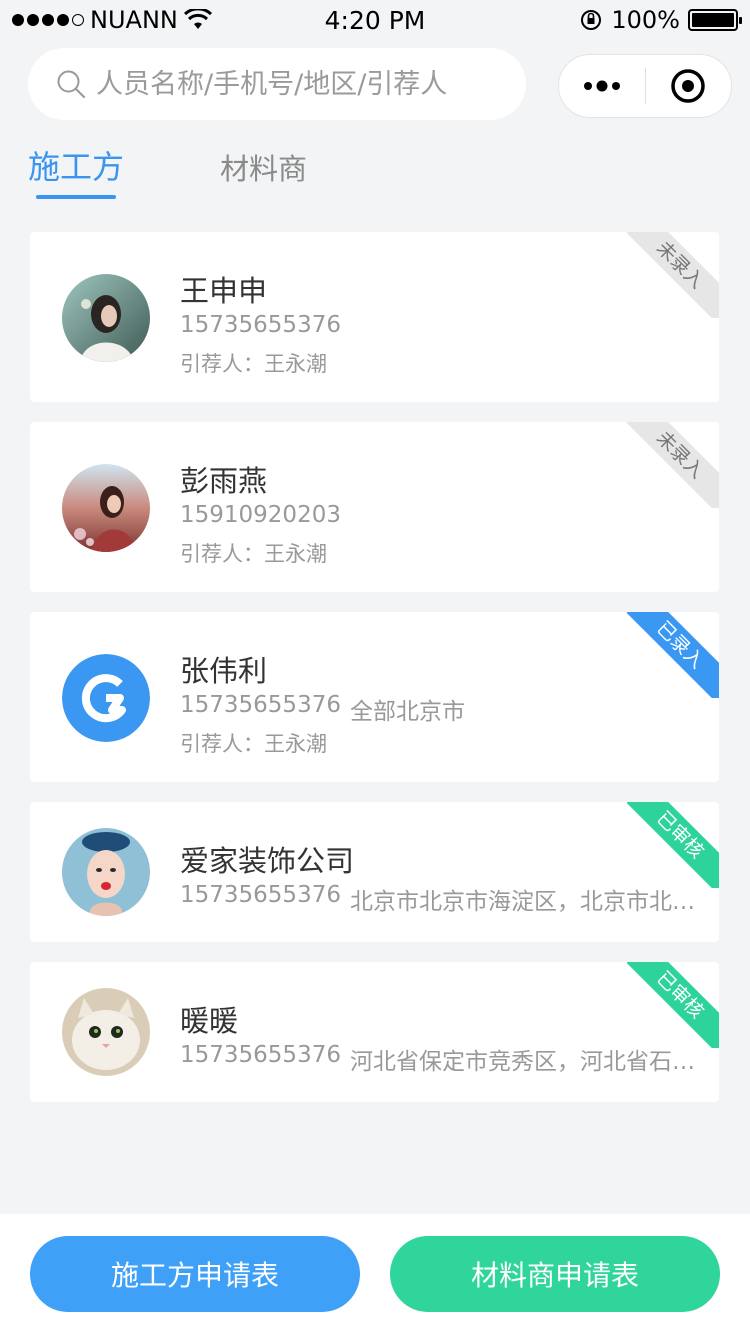  Describe the element at coordinates (714, 20) in the screenshot. I see `battery-icon` at that location.